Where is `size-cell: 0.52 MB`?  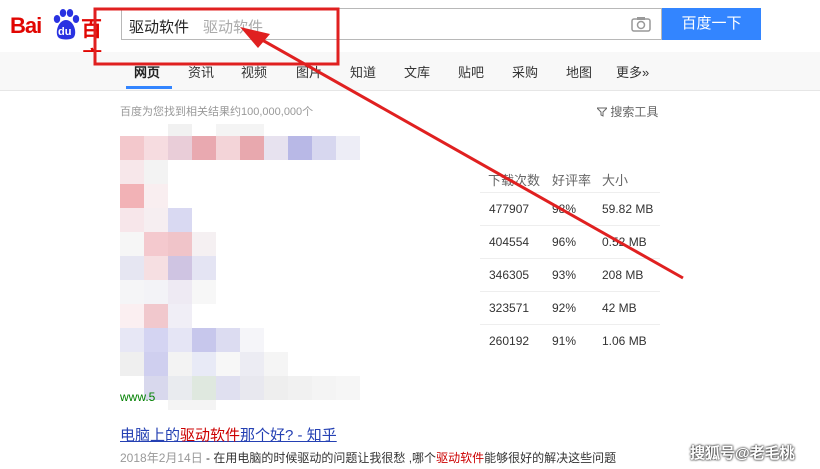 size-cell: 0.52 MB is located at coordinates (624, 242).